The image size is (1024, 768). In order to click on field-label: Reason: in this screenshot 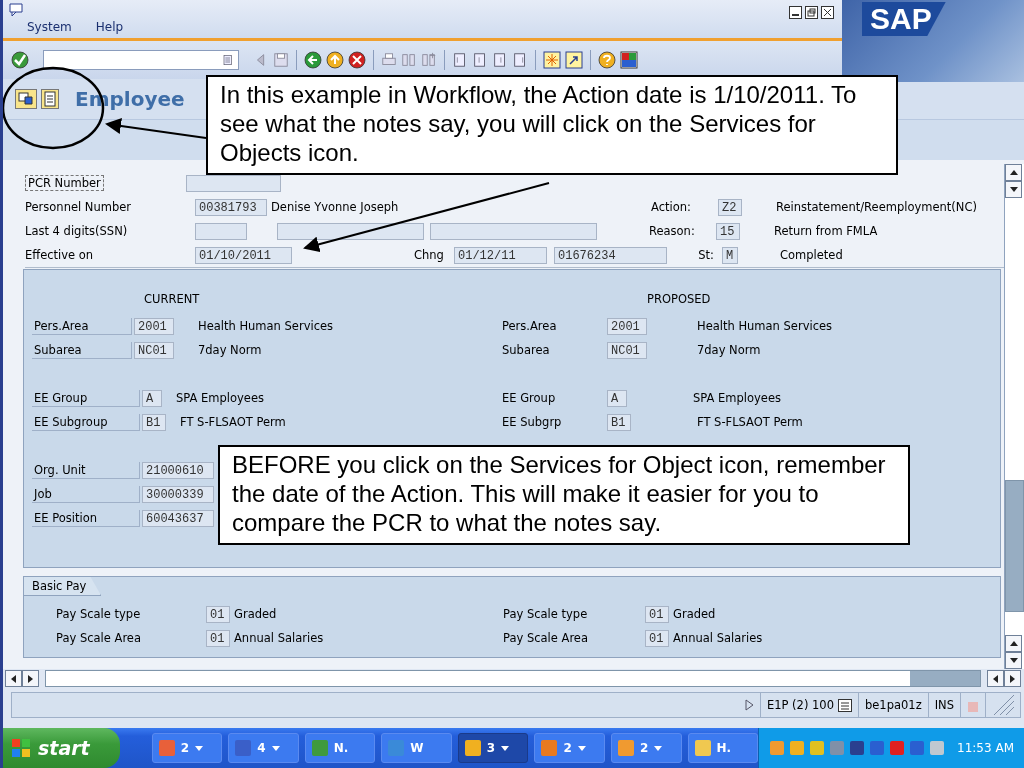, I will do `click(672, 231)`.